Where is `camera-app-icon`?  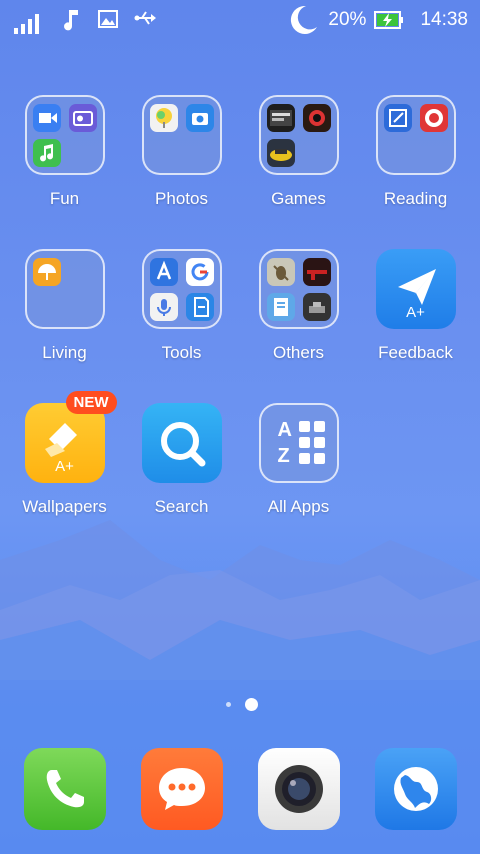 camera-app-icon is located at coordinates (299, 789).